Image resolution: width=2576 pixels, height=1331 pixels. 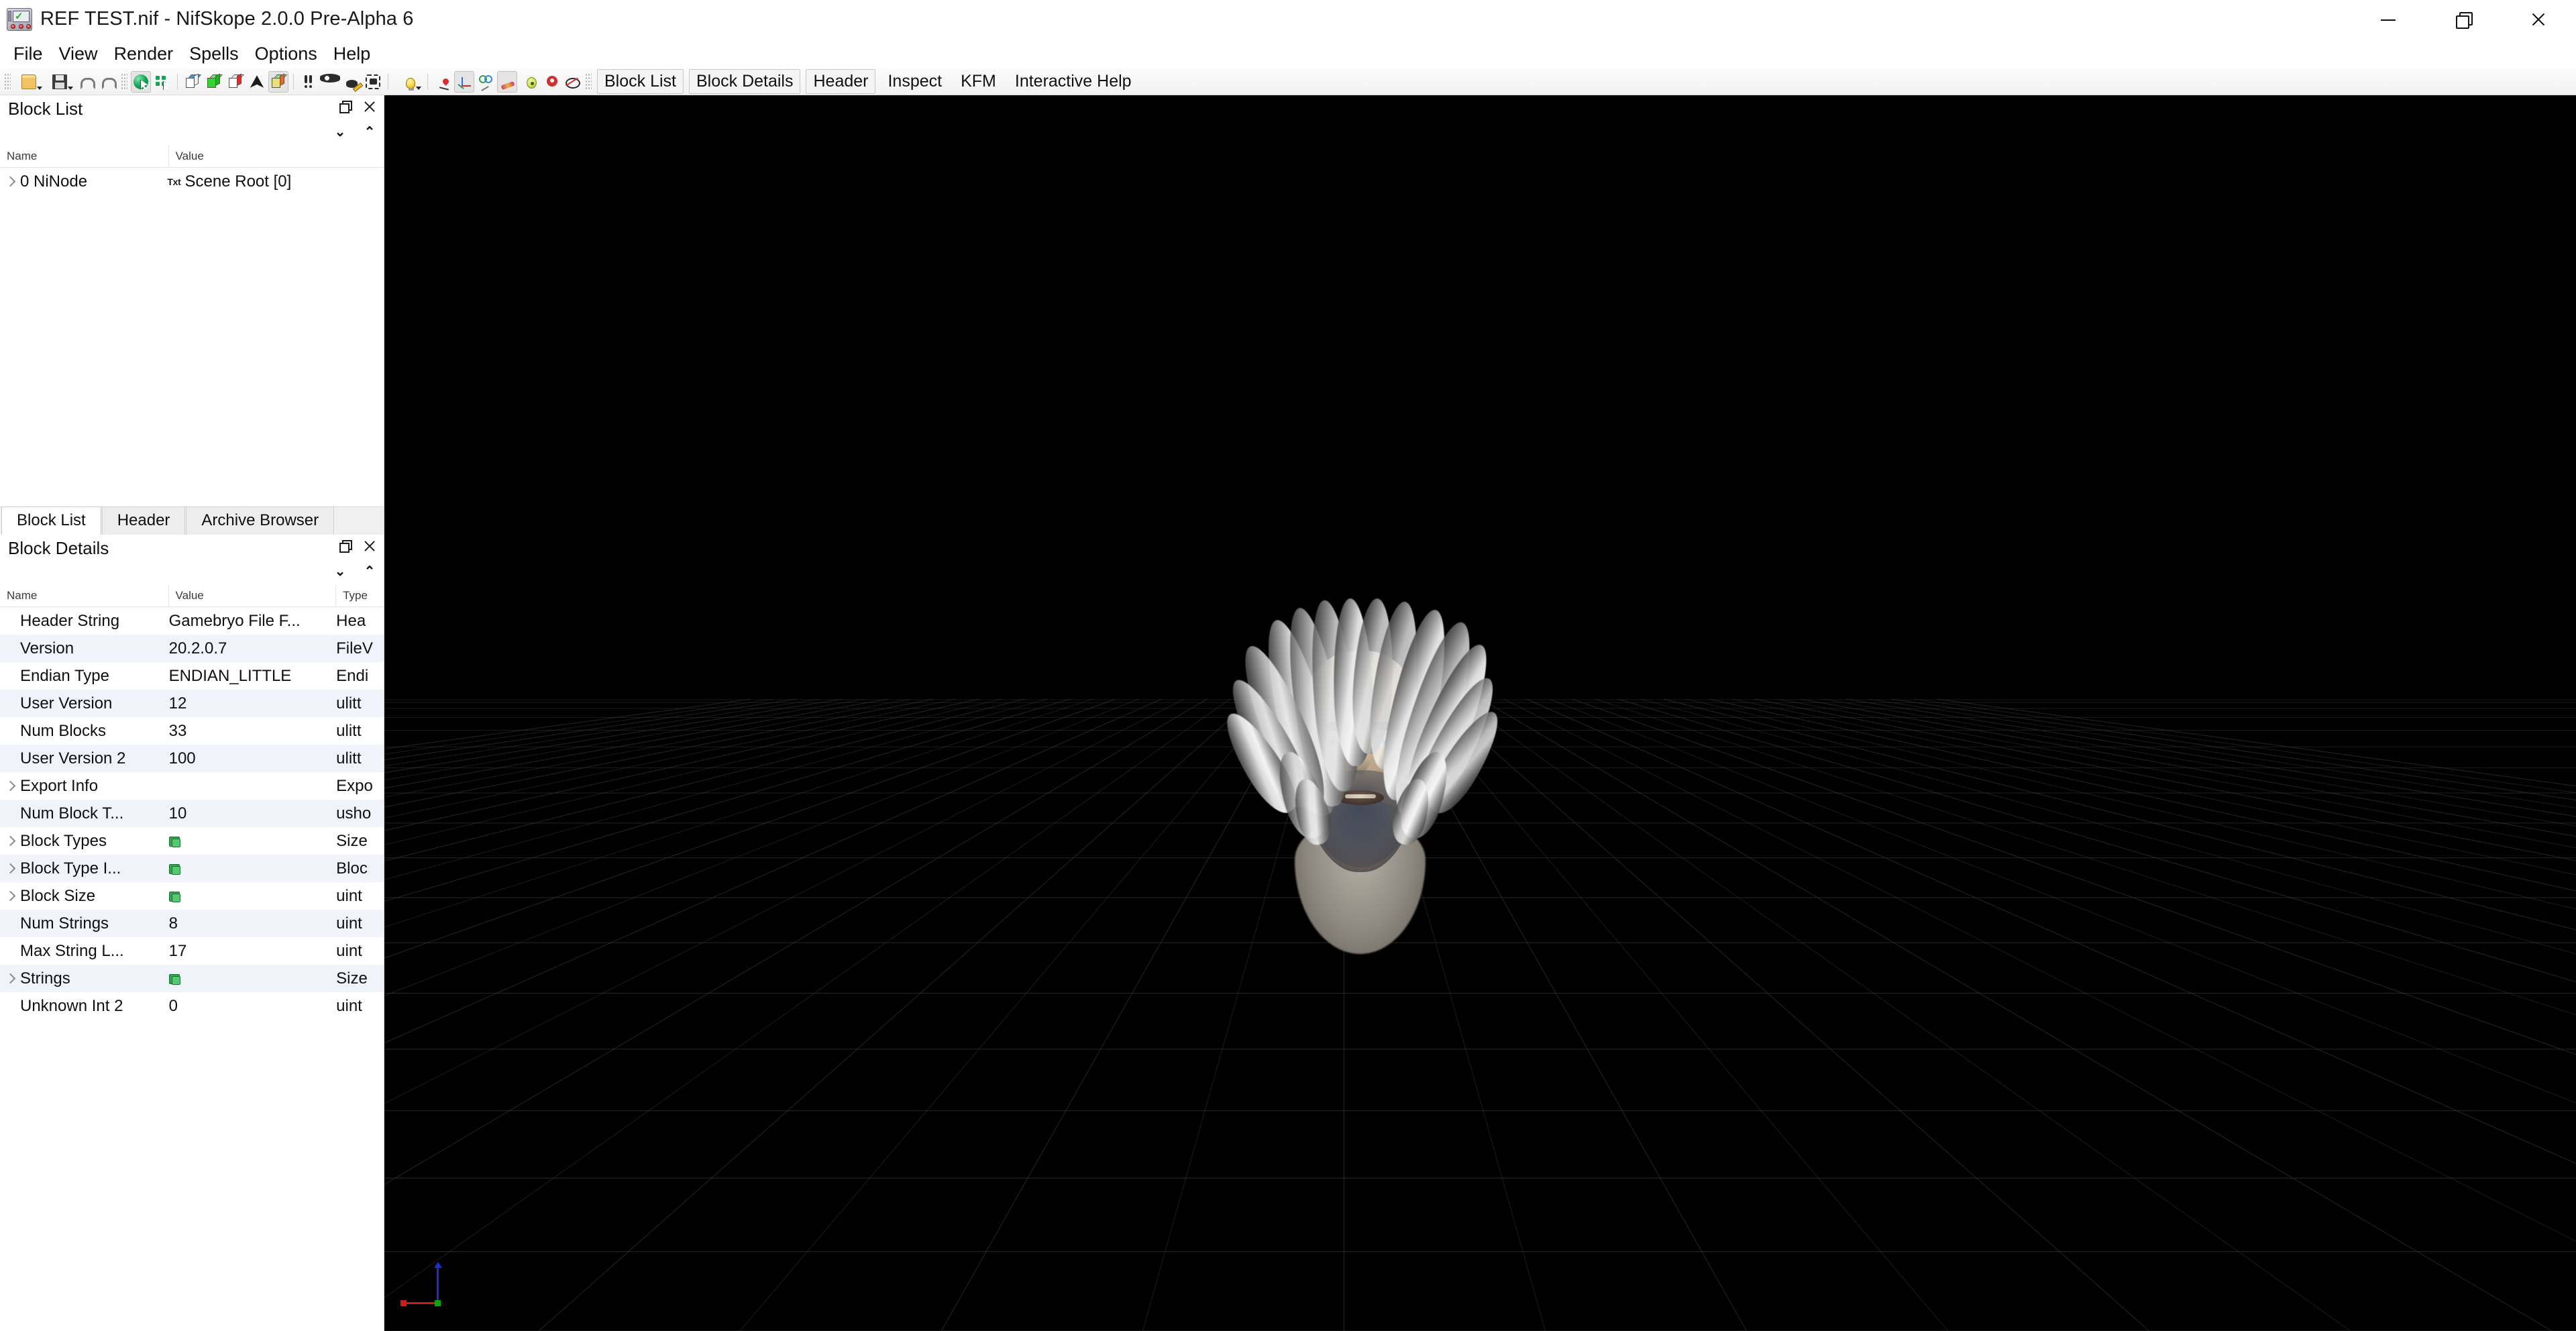 I want to click on show-bounding-box-button, so click(x=192, y=82).